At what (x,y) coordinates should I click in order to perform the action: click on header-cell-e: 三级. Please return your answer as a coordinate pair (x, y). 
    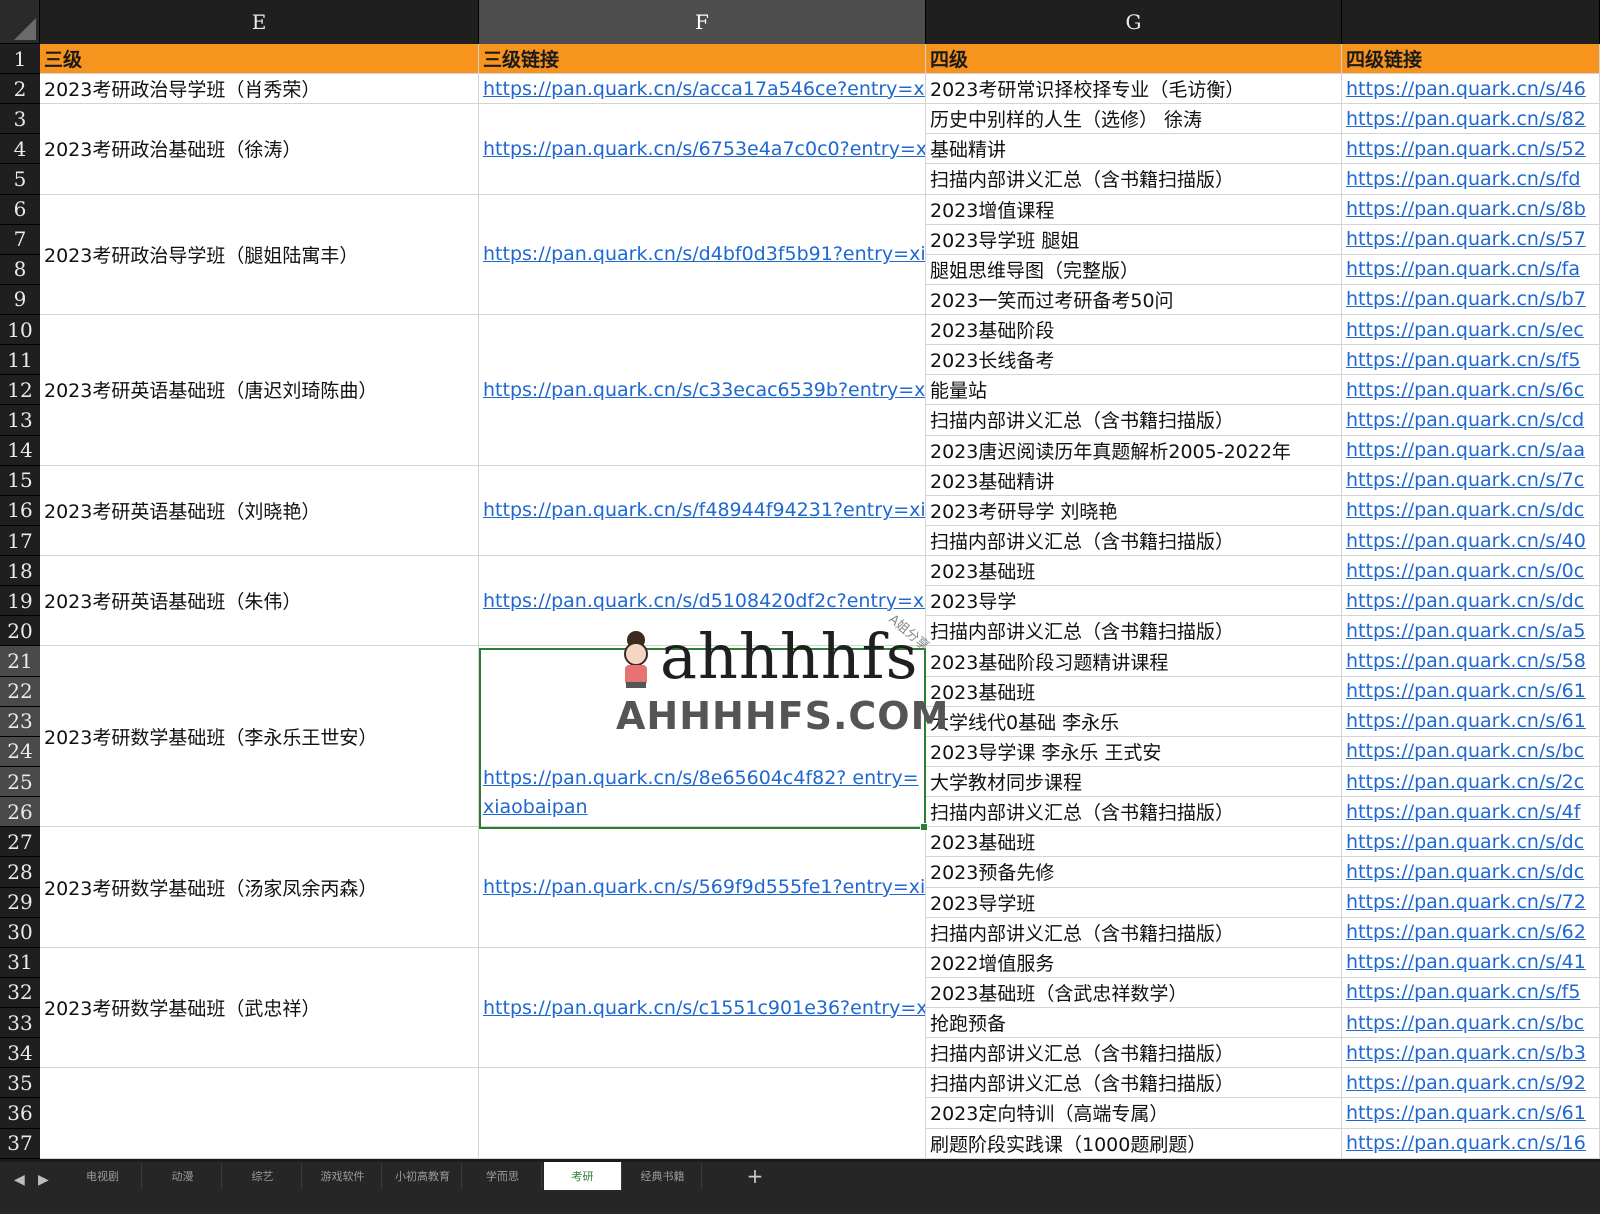
    Looking at the image, I should click on (259, 59).